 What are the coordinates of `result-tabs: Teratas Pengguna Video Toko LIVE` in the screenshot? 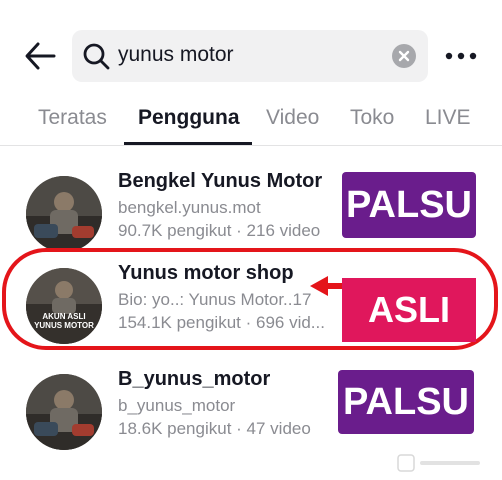 It's located at (251, 121).